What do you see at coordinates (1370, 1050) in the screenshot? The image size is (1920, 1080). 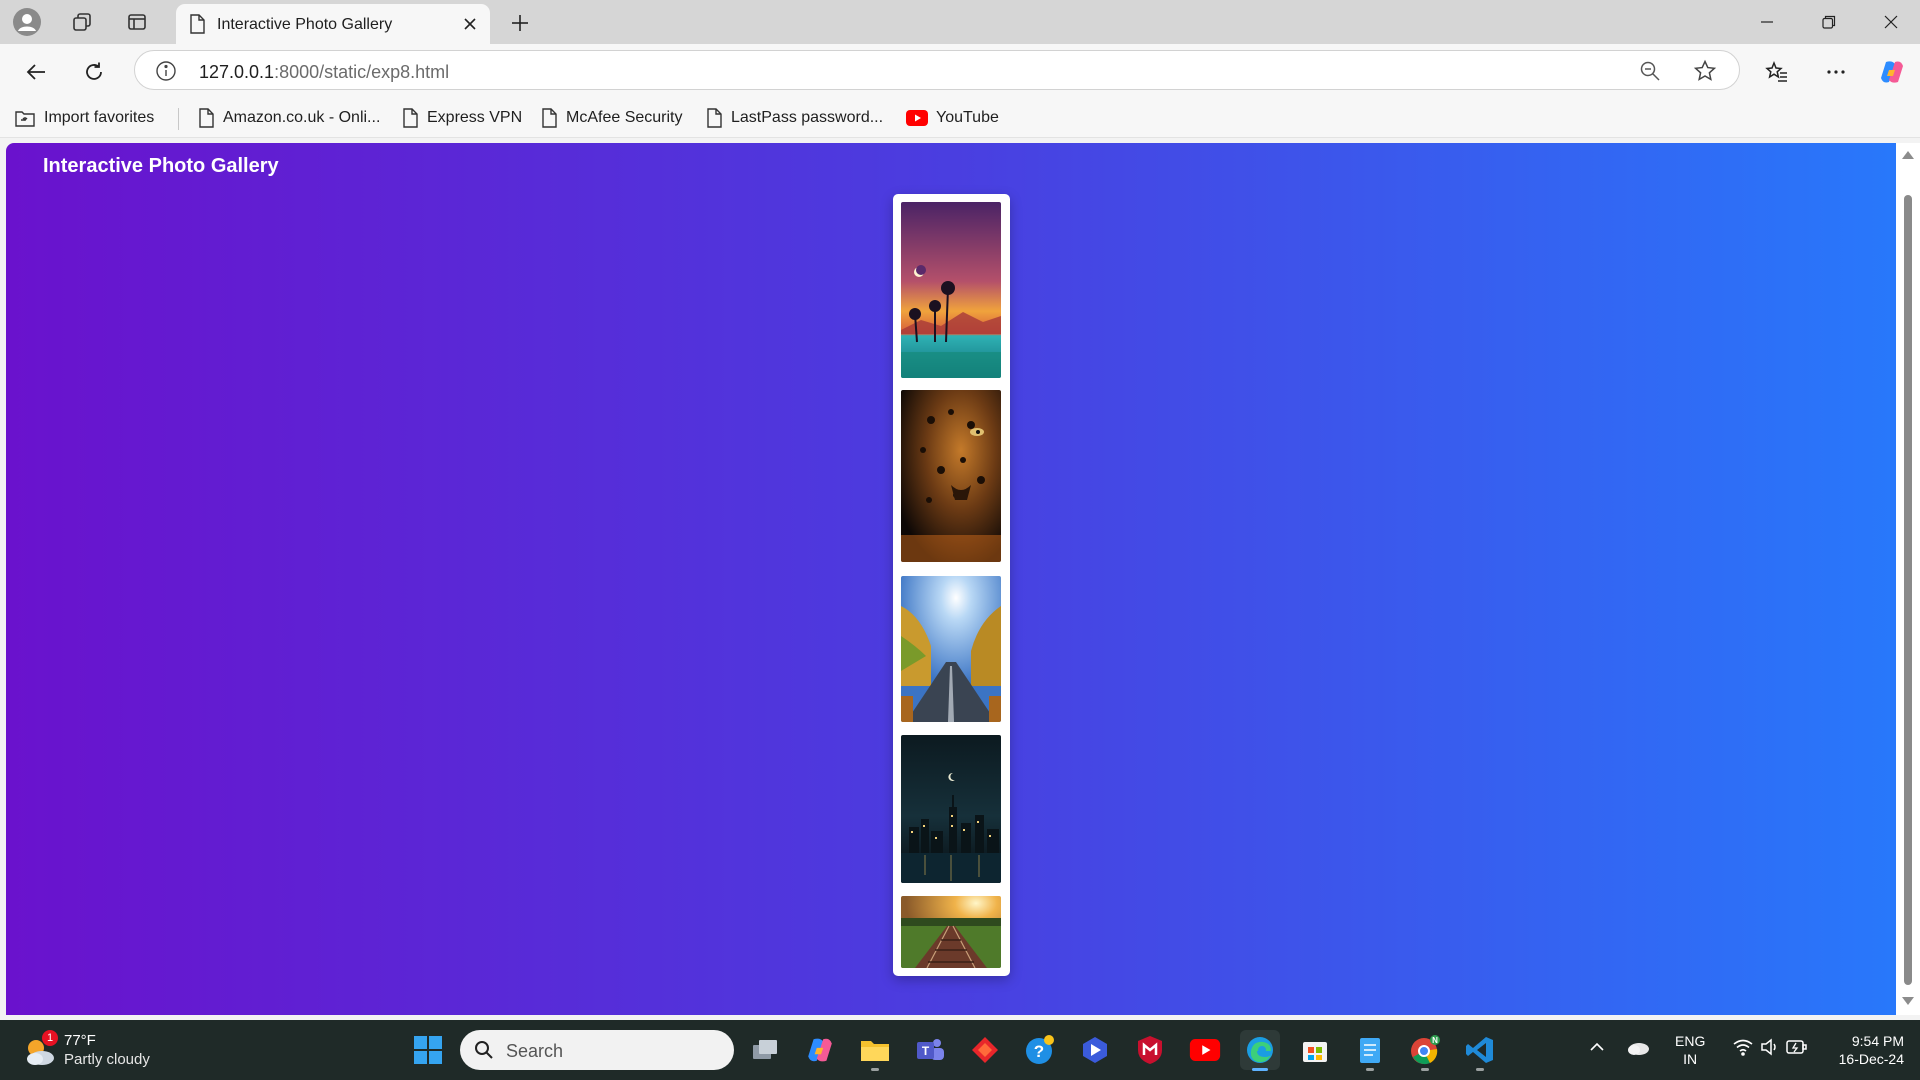 I see `taskbar-notepad` at bounding box center [1370, 1050].